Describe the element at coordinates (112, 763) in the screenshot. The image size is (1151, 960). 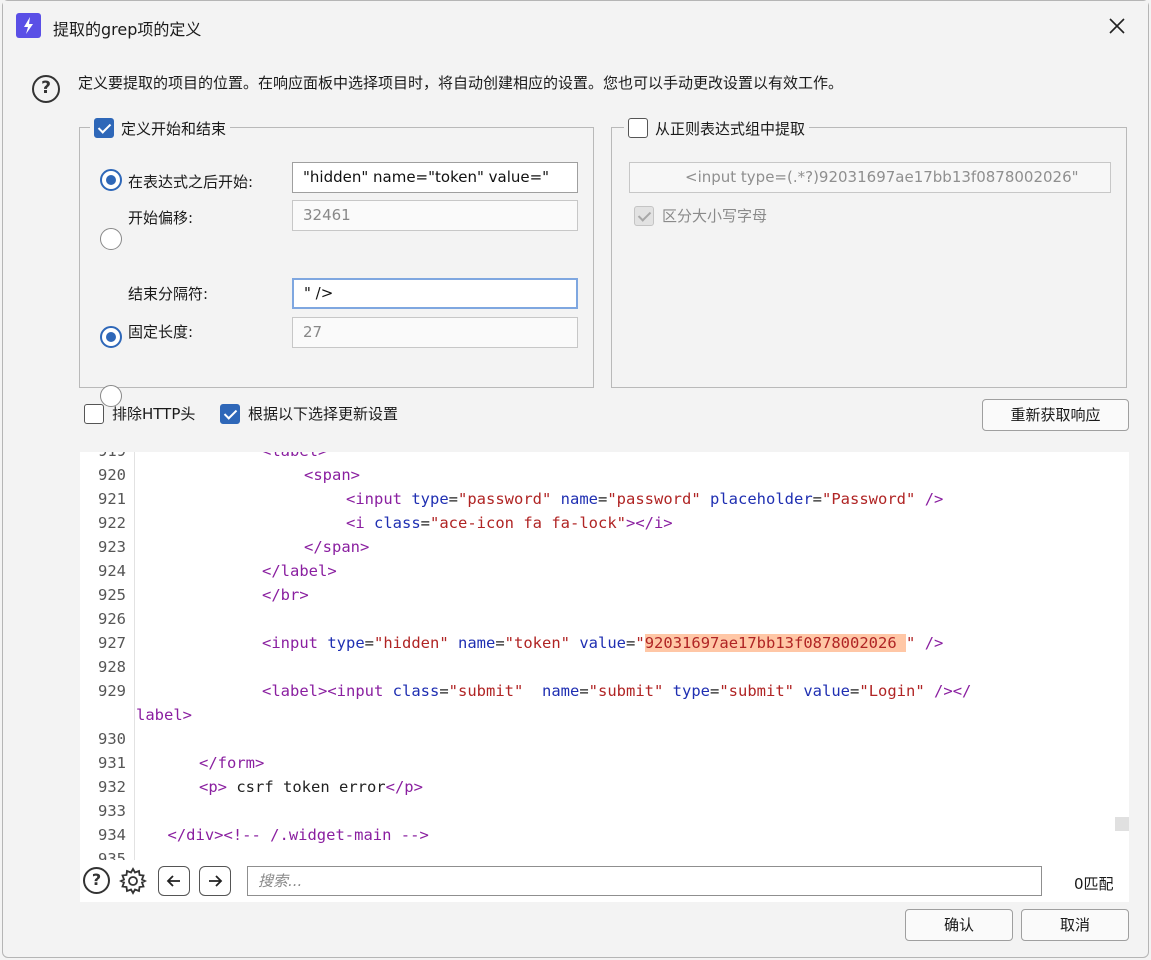
I see `line-number: 931` at that location.